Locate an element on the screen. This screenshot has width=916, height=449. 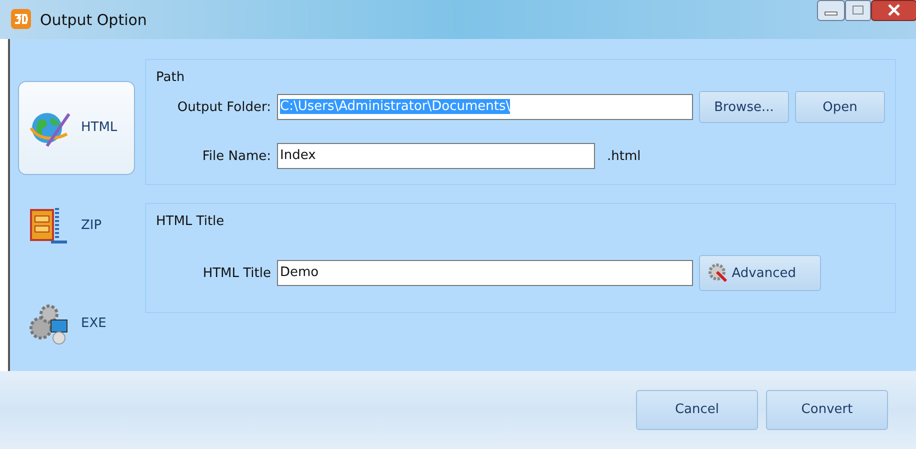
app-icon is located at coordinates (21, 19).